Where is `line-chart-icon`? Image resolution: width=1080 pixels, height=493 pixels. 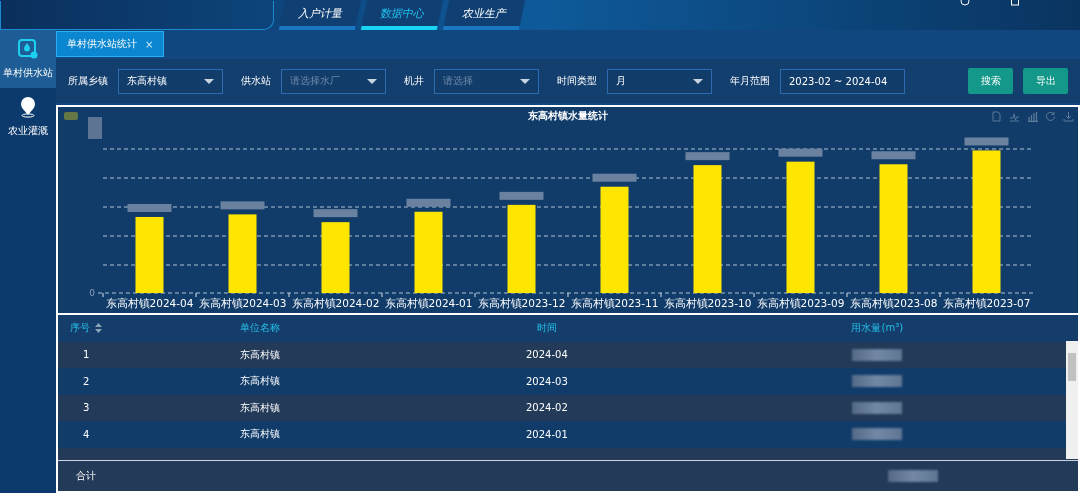 line-chart-icon is located at coordinates (1014, 116).